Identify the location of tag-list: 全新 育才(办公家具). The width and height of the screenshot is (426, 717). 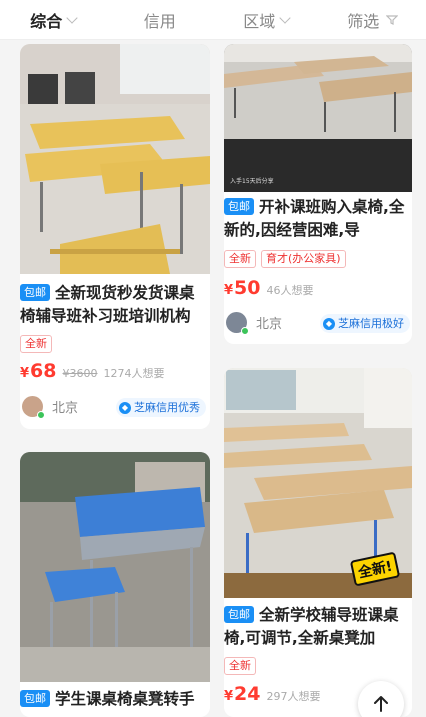
(285, 259).